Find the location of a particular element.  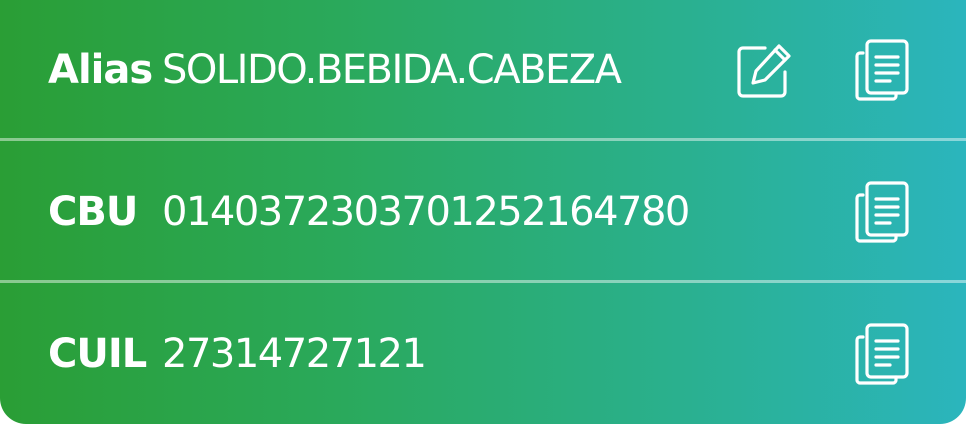

pencil-square-icon is located at coordinates (764, 71).